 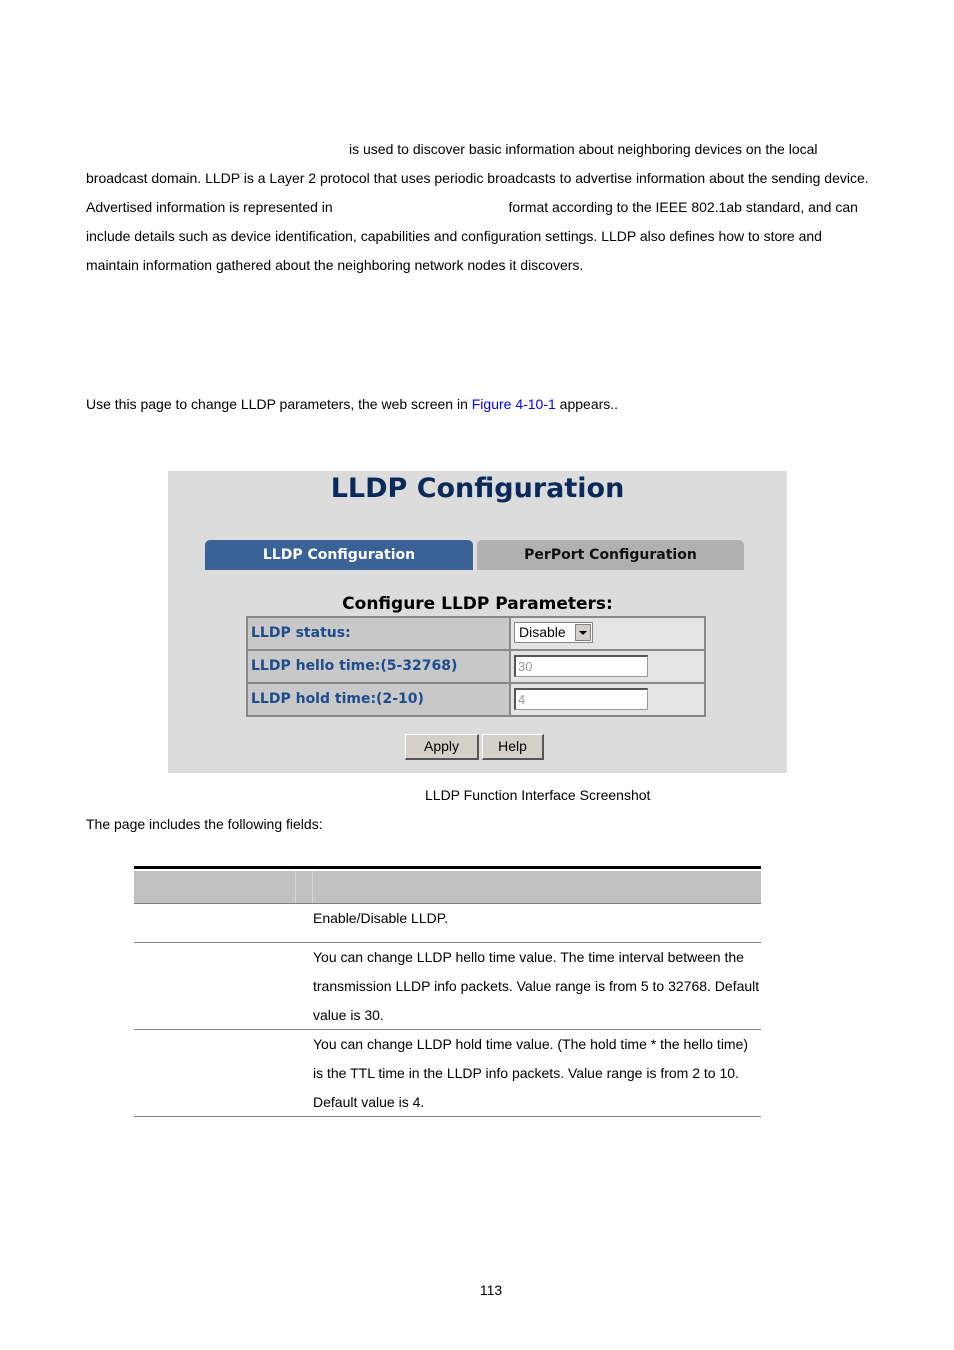 What do you see at coordinates (378, 666) in the screenshot?
I see `hello-time-label: LLDP hello time:(5-32768)` at bounding box center [378, 666].